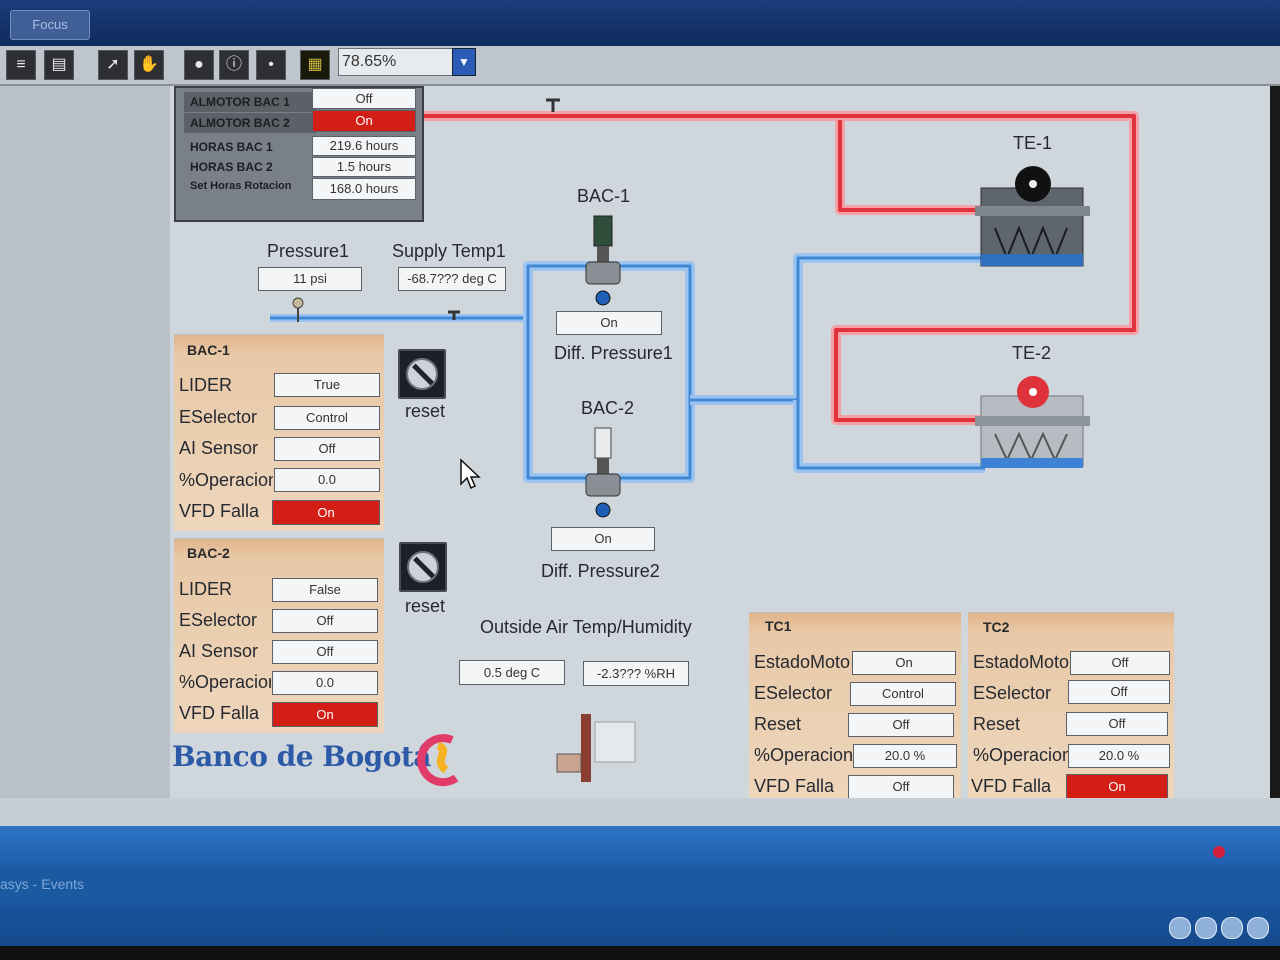 The width and height of the screenshot is (1280, 960). I want to click on te2-cooling-tower-icon, so click(1032, 420).